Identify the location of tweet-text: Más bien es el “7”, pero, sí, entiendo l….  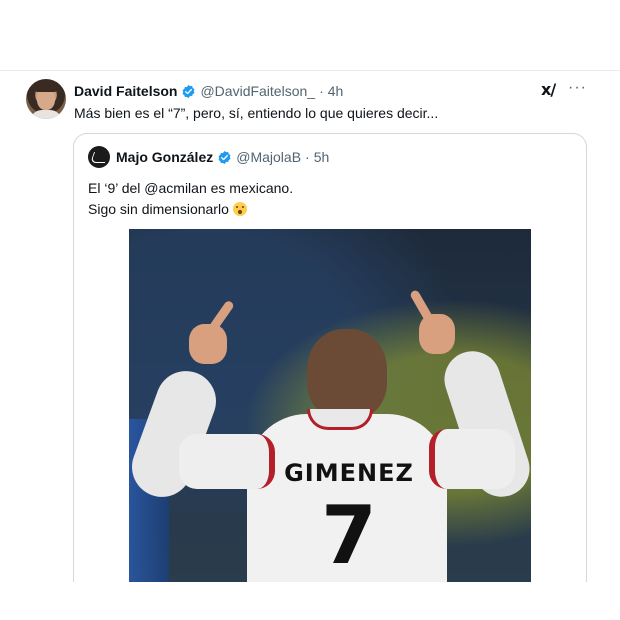
(256, 113).